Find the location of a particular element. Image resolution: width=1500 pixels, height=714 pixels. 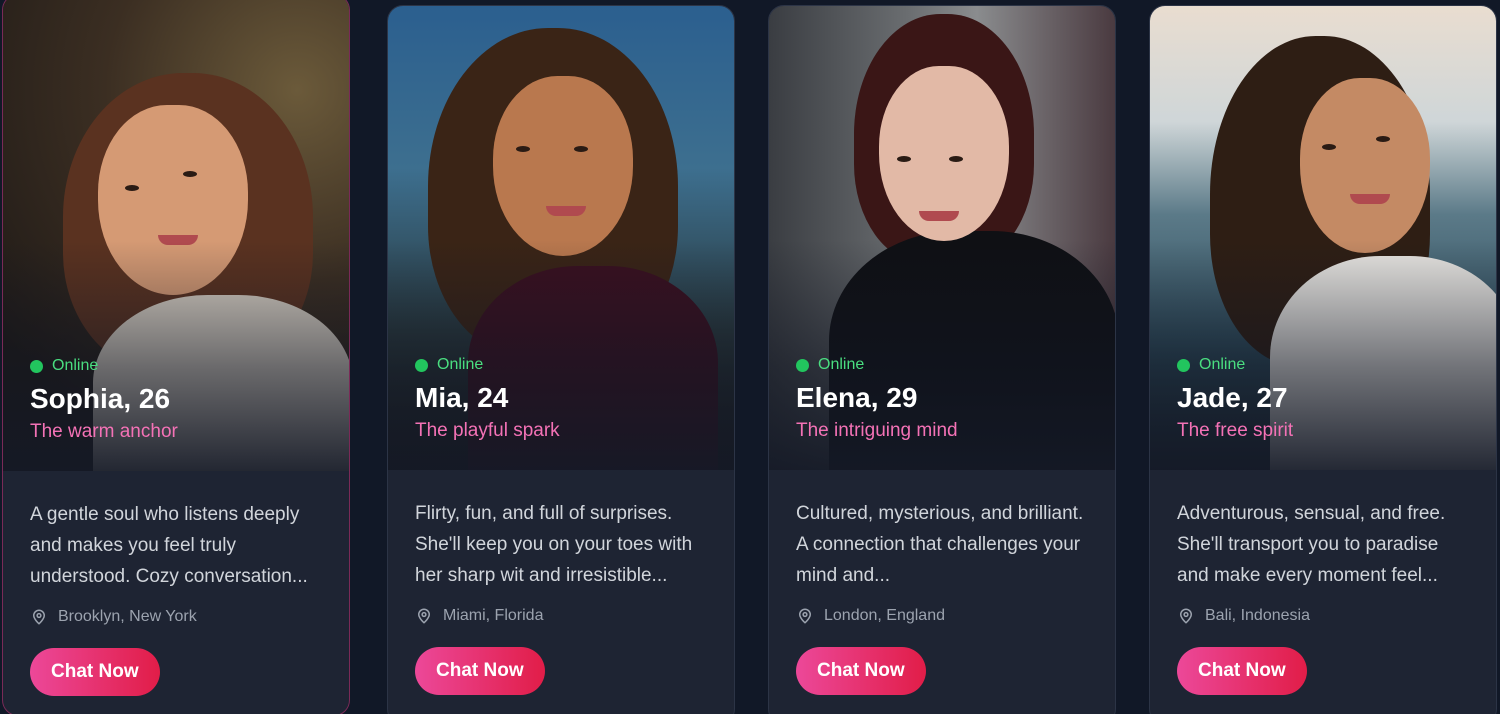

profile-location: Miami, Florida is located at coordinates (561, 616).